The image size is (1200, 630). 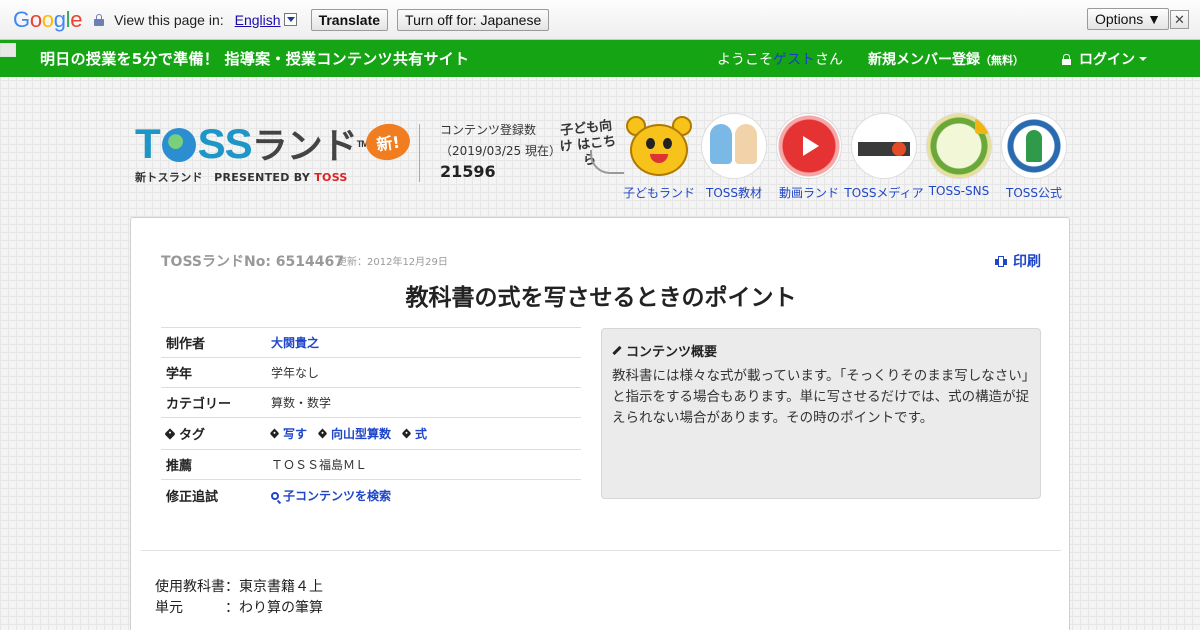 What do you see at coordinates (295, 342) in the screenshot?
I see `author-link: 大関貴之` at bounding box center [295, 342].